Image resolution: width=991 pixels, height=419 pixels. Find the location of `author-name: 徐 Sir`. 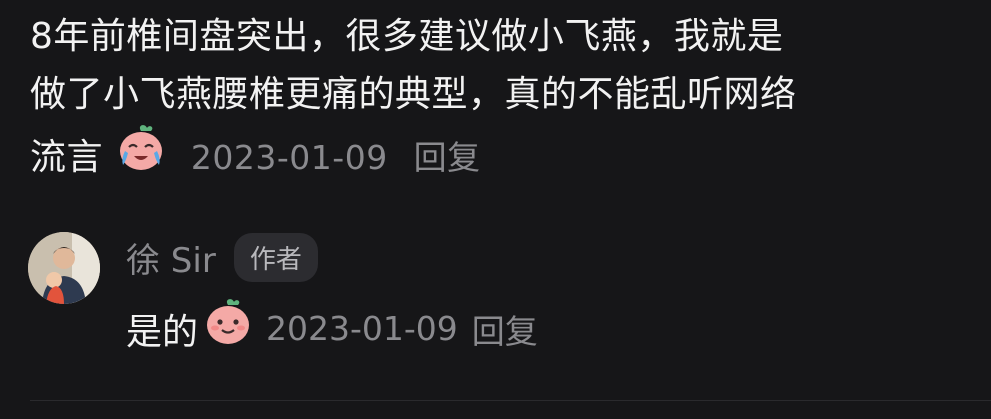

author-name: 徐 Sir is located at coordinates (171, 257).